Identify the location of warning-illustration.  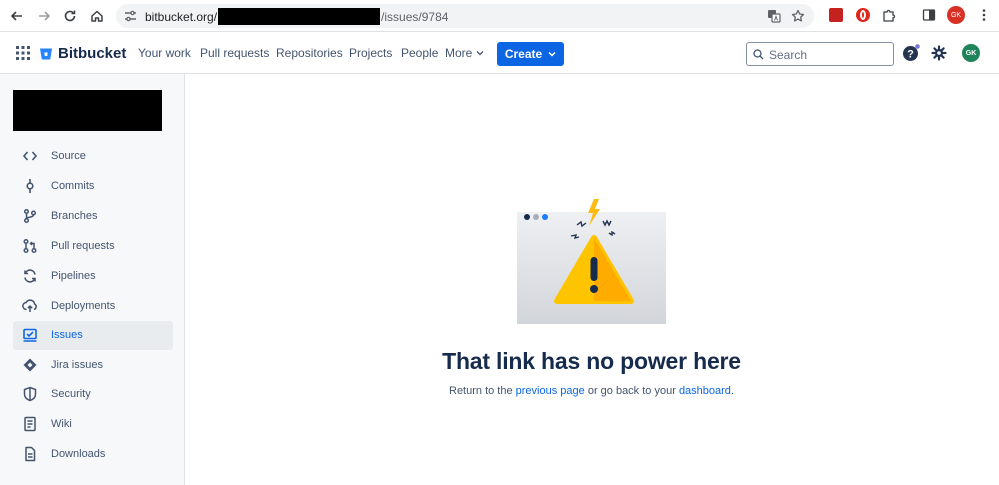
(591, 261).